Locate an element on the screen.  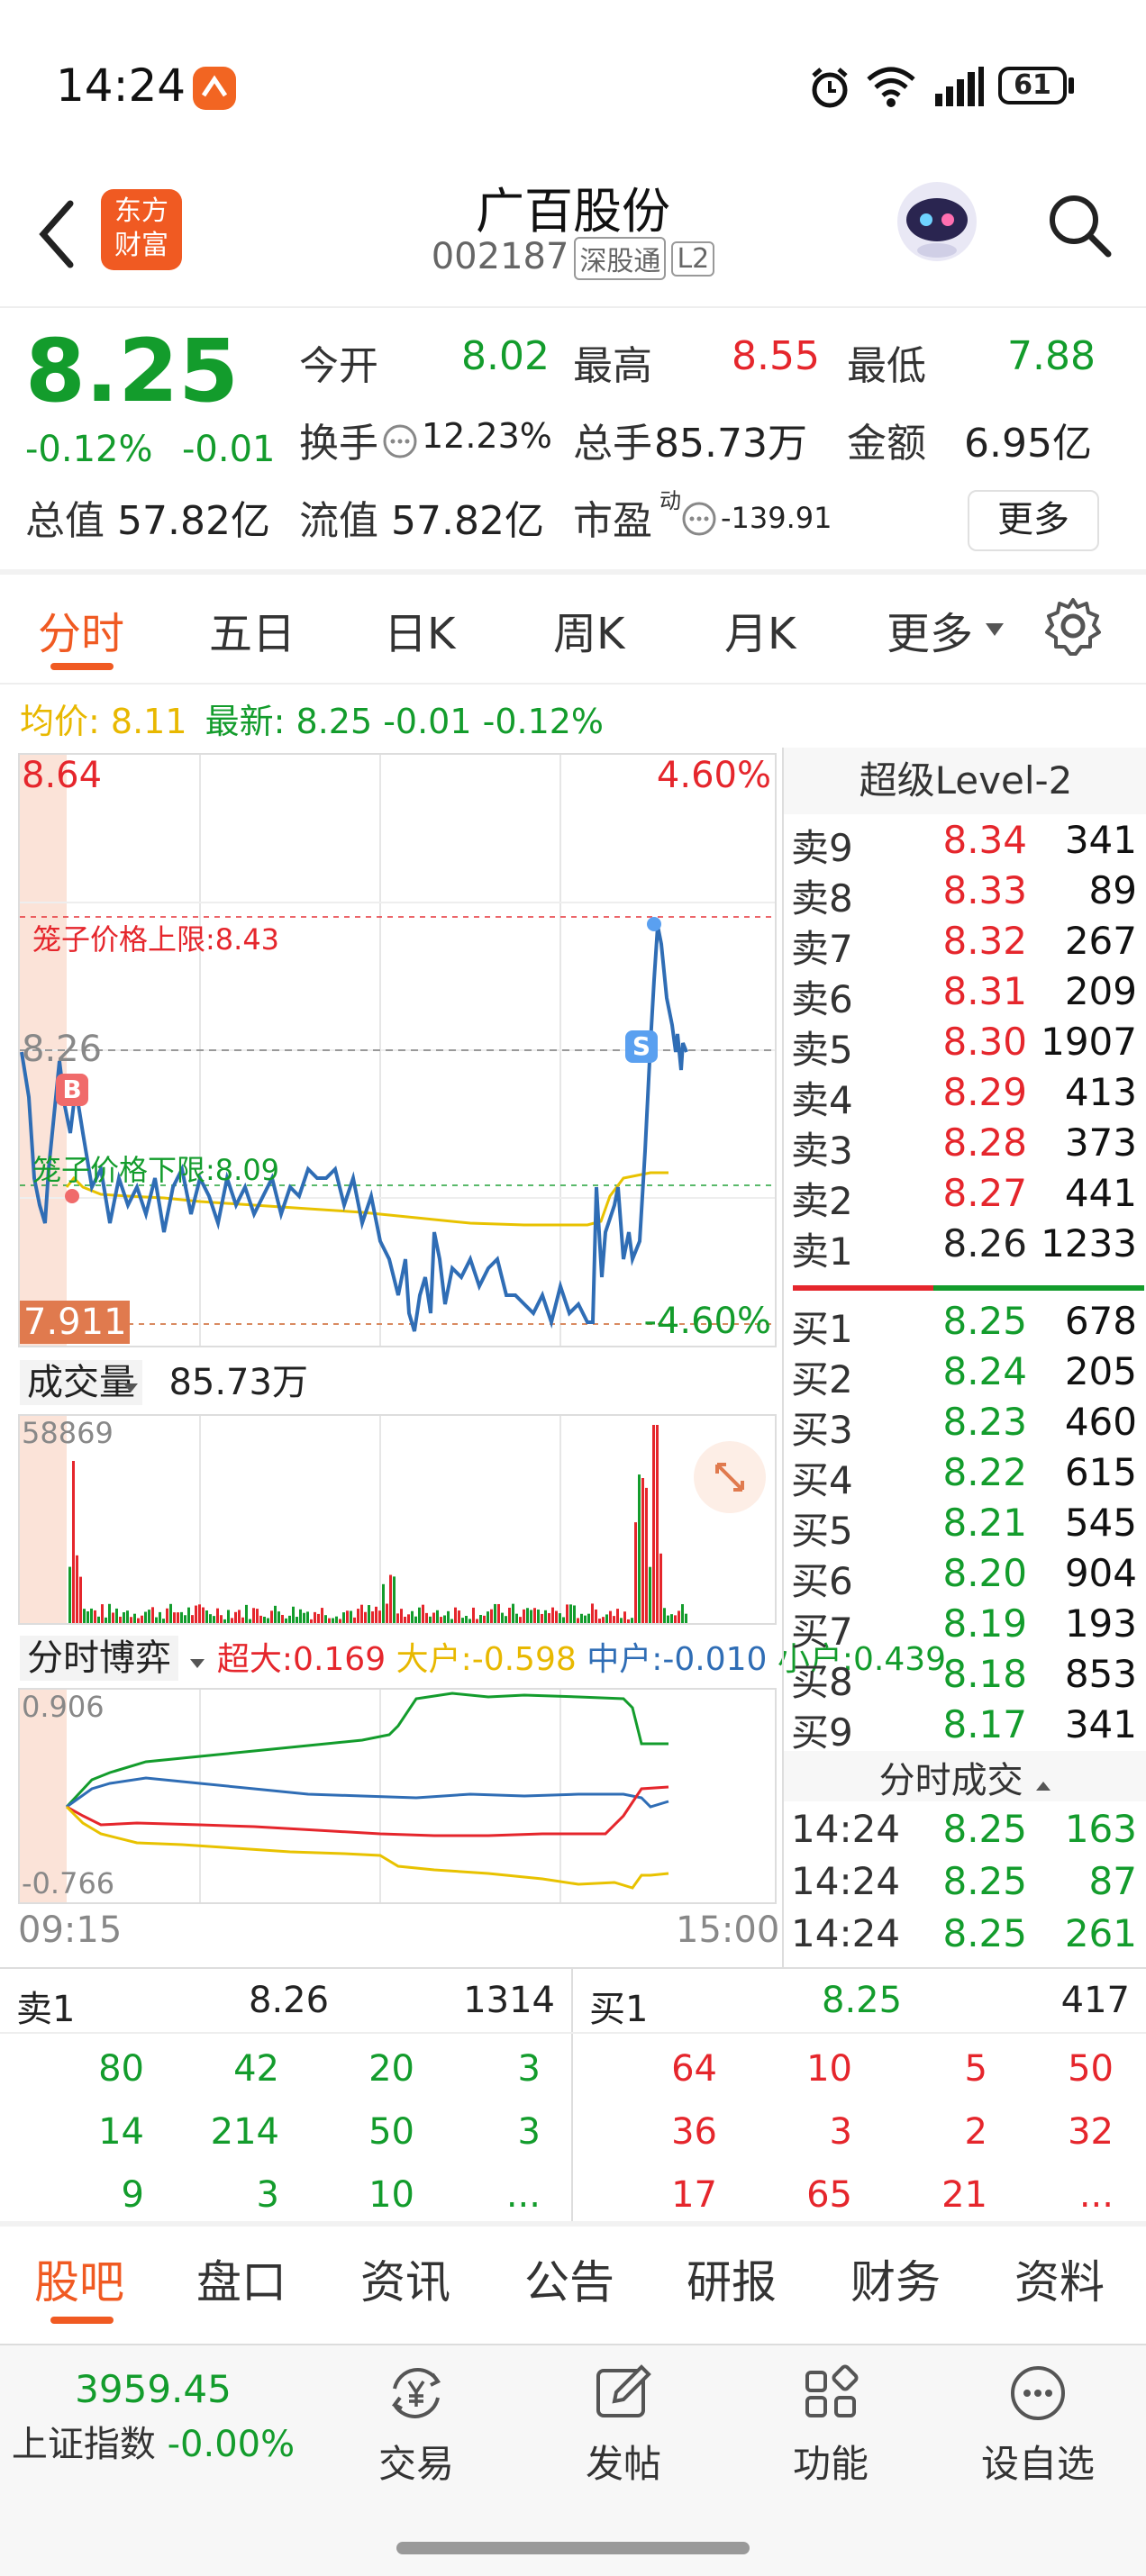
ask-row: 卖6 8.31 209 is located at coordinates (964, 995).